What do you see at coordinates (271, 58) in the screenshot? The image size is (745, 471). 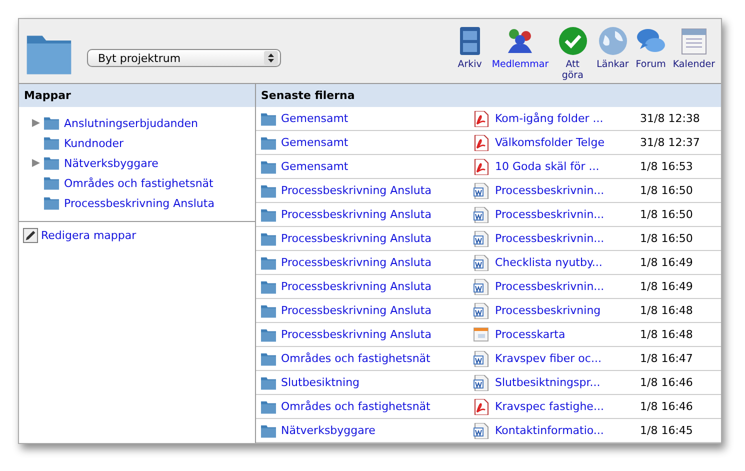 I see `stepper-icon` at bounding box center [271, 58].